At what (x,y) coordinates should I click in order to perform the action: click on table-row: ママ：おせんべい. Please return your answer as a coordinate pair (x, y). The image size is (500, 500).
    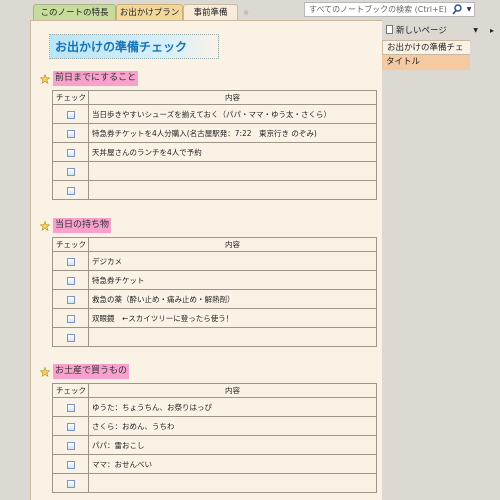
    Looking at the image, I should click on (214, 464).